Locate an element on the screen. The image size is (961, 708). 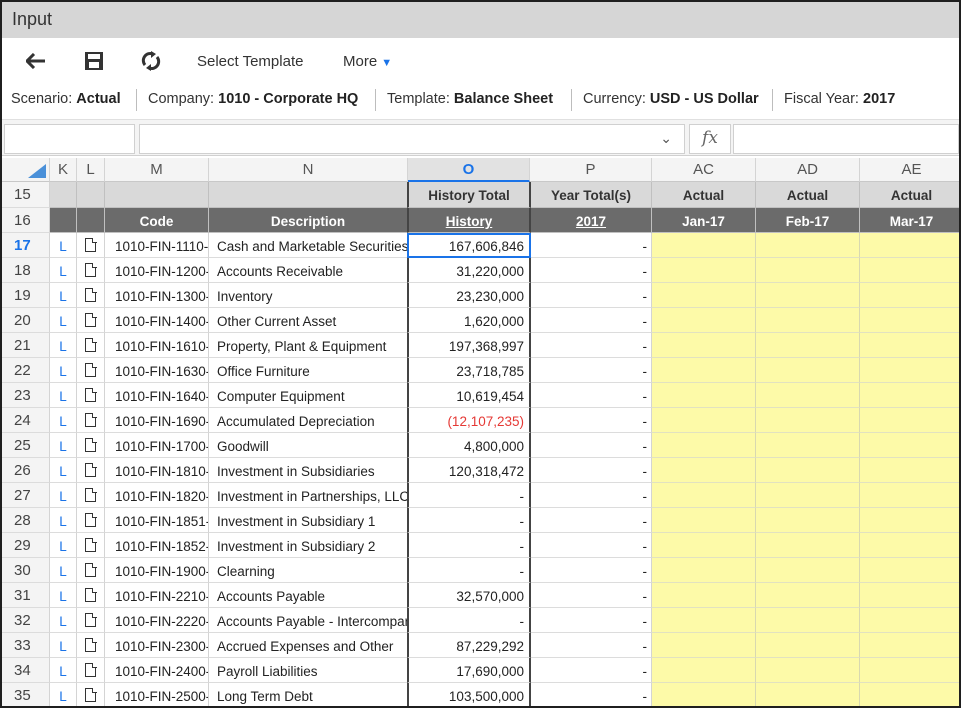
select-template-button: Select Template is located at coordinates (250, 61).